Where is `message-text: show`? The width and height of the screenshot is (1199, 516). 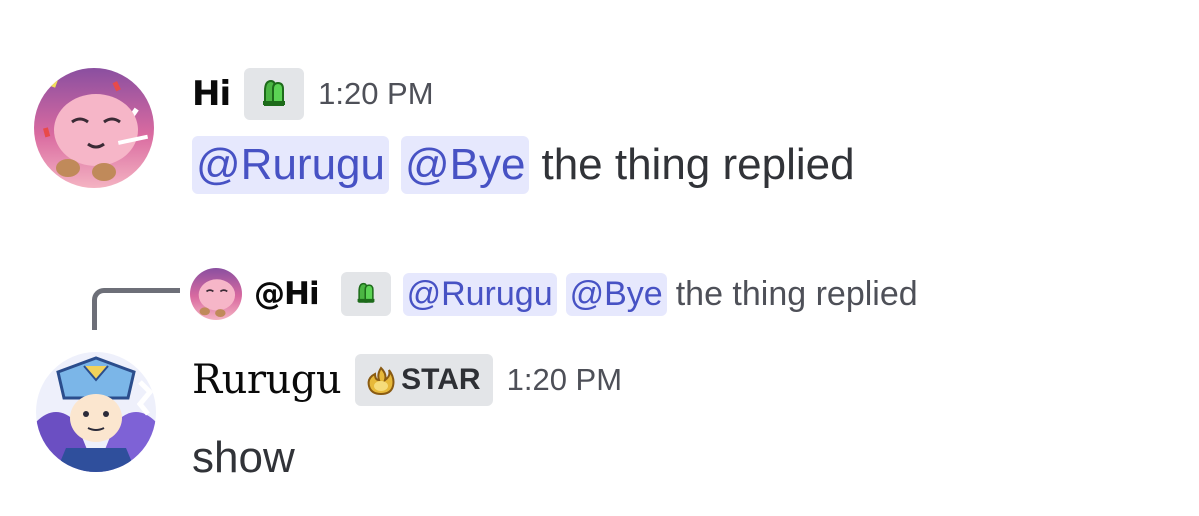 message-text: show is located at coordinates (243, 457).